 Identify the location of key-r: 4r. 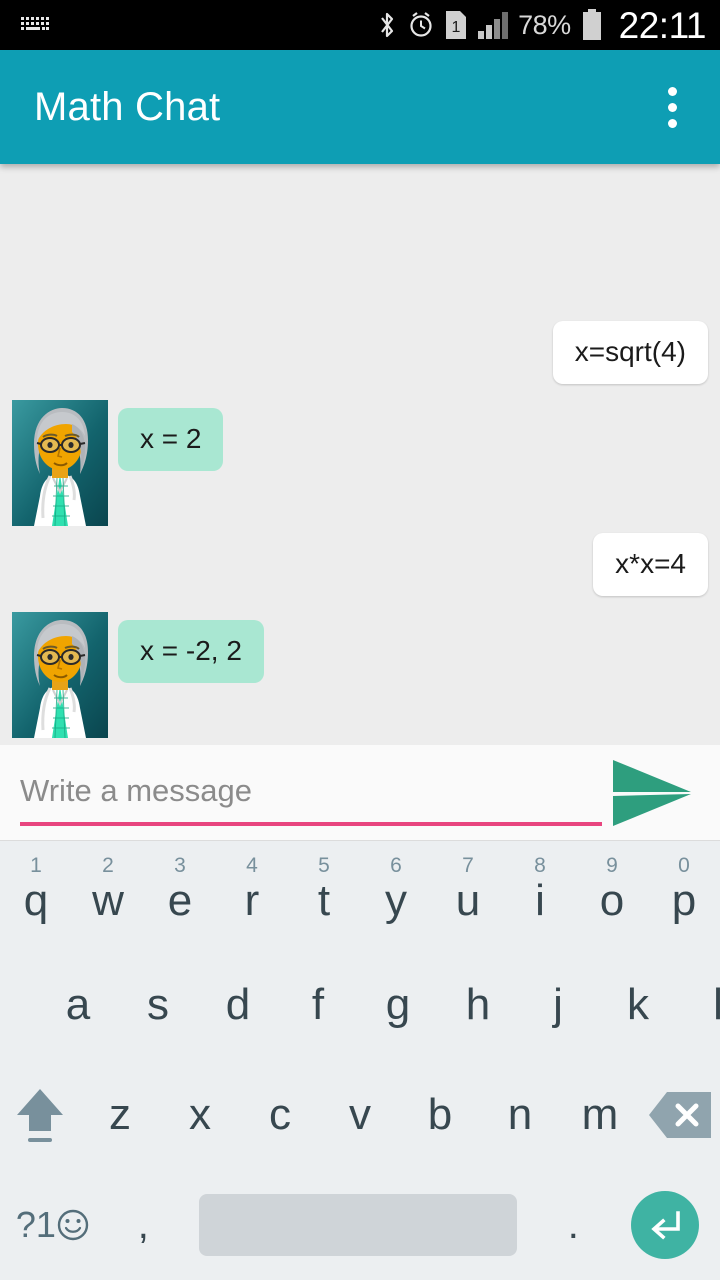
(252, 895).